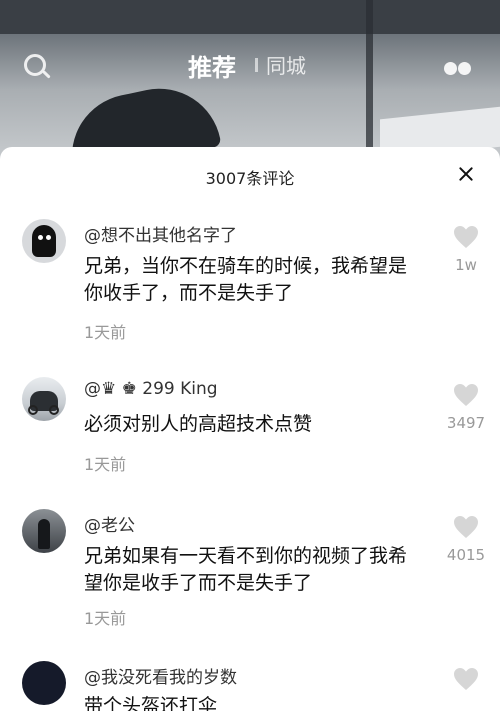 The image size is (500, 711). Describe the element at coordinates (466, 555) in the screenshot. I see `like-count: 4015` at that location.